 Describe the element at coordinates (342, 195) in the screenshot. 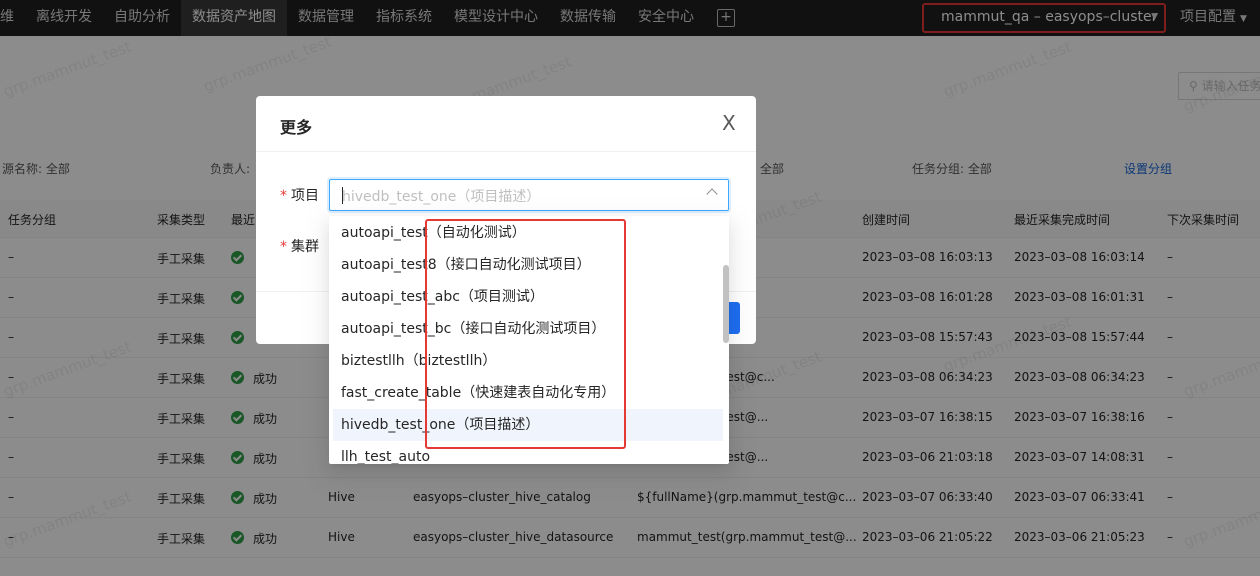

I see `text-cursor` at that location.